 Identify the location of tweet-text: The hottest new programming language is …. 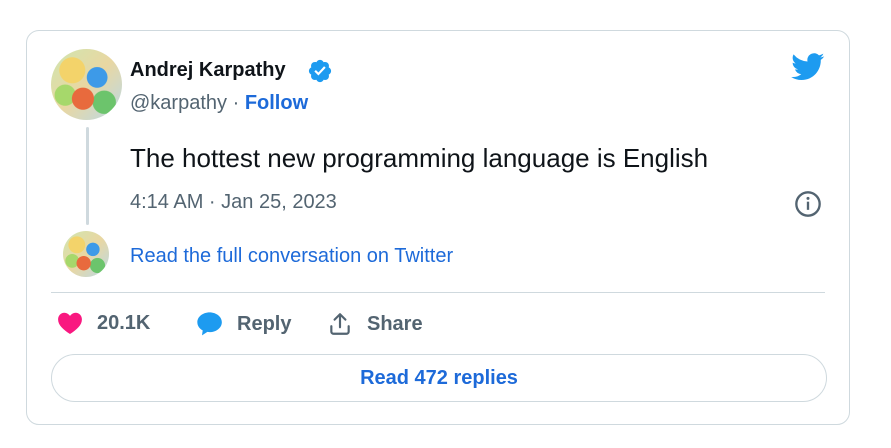
(419, 158).